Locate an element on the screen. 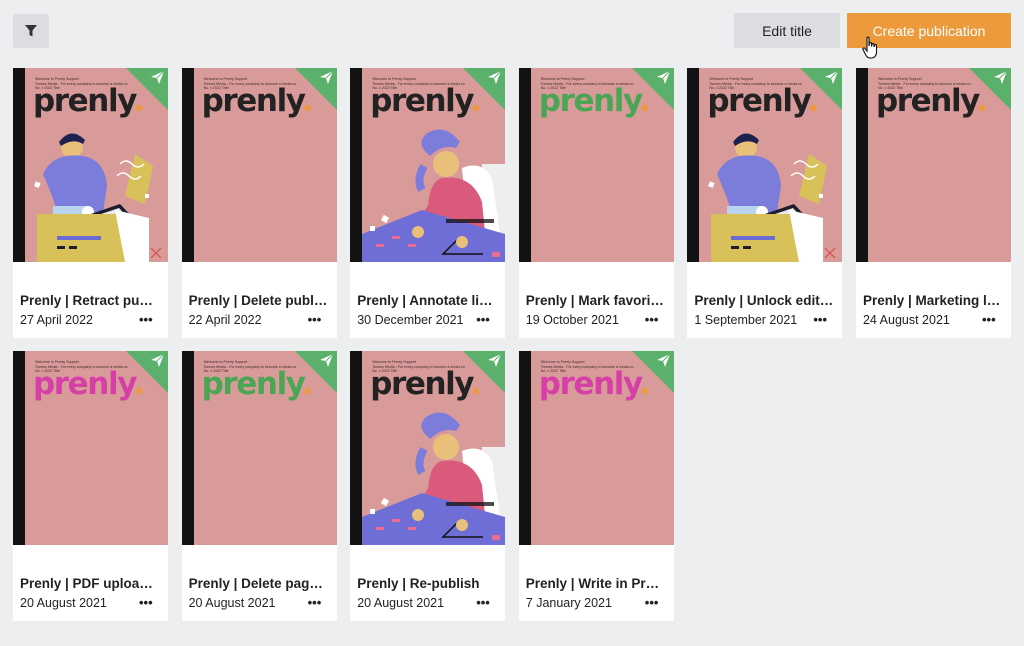 The image size is (1024, 646). hand-cursor-icon is located at coordinates (870, 47).